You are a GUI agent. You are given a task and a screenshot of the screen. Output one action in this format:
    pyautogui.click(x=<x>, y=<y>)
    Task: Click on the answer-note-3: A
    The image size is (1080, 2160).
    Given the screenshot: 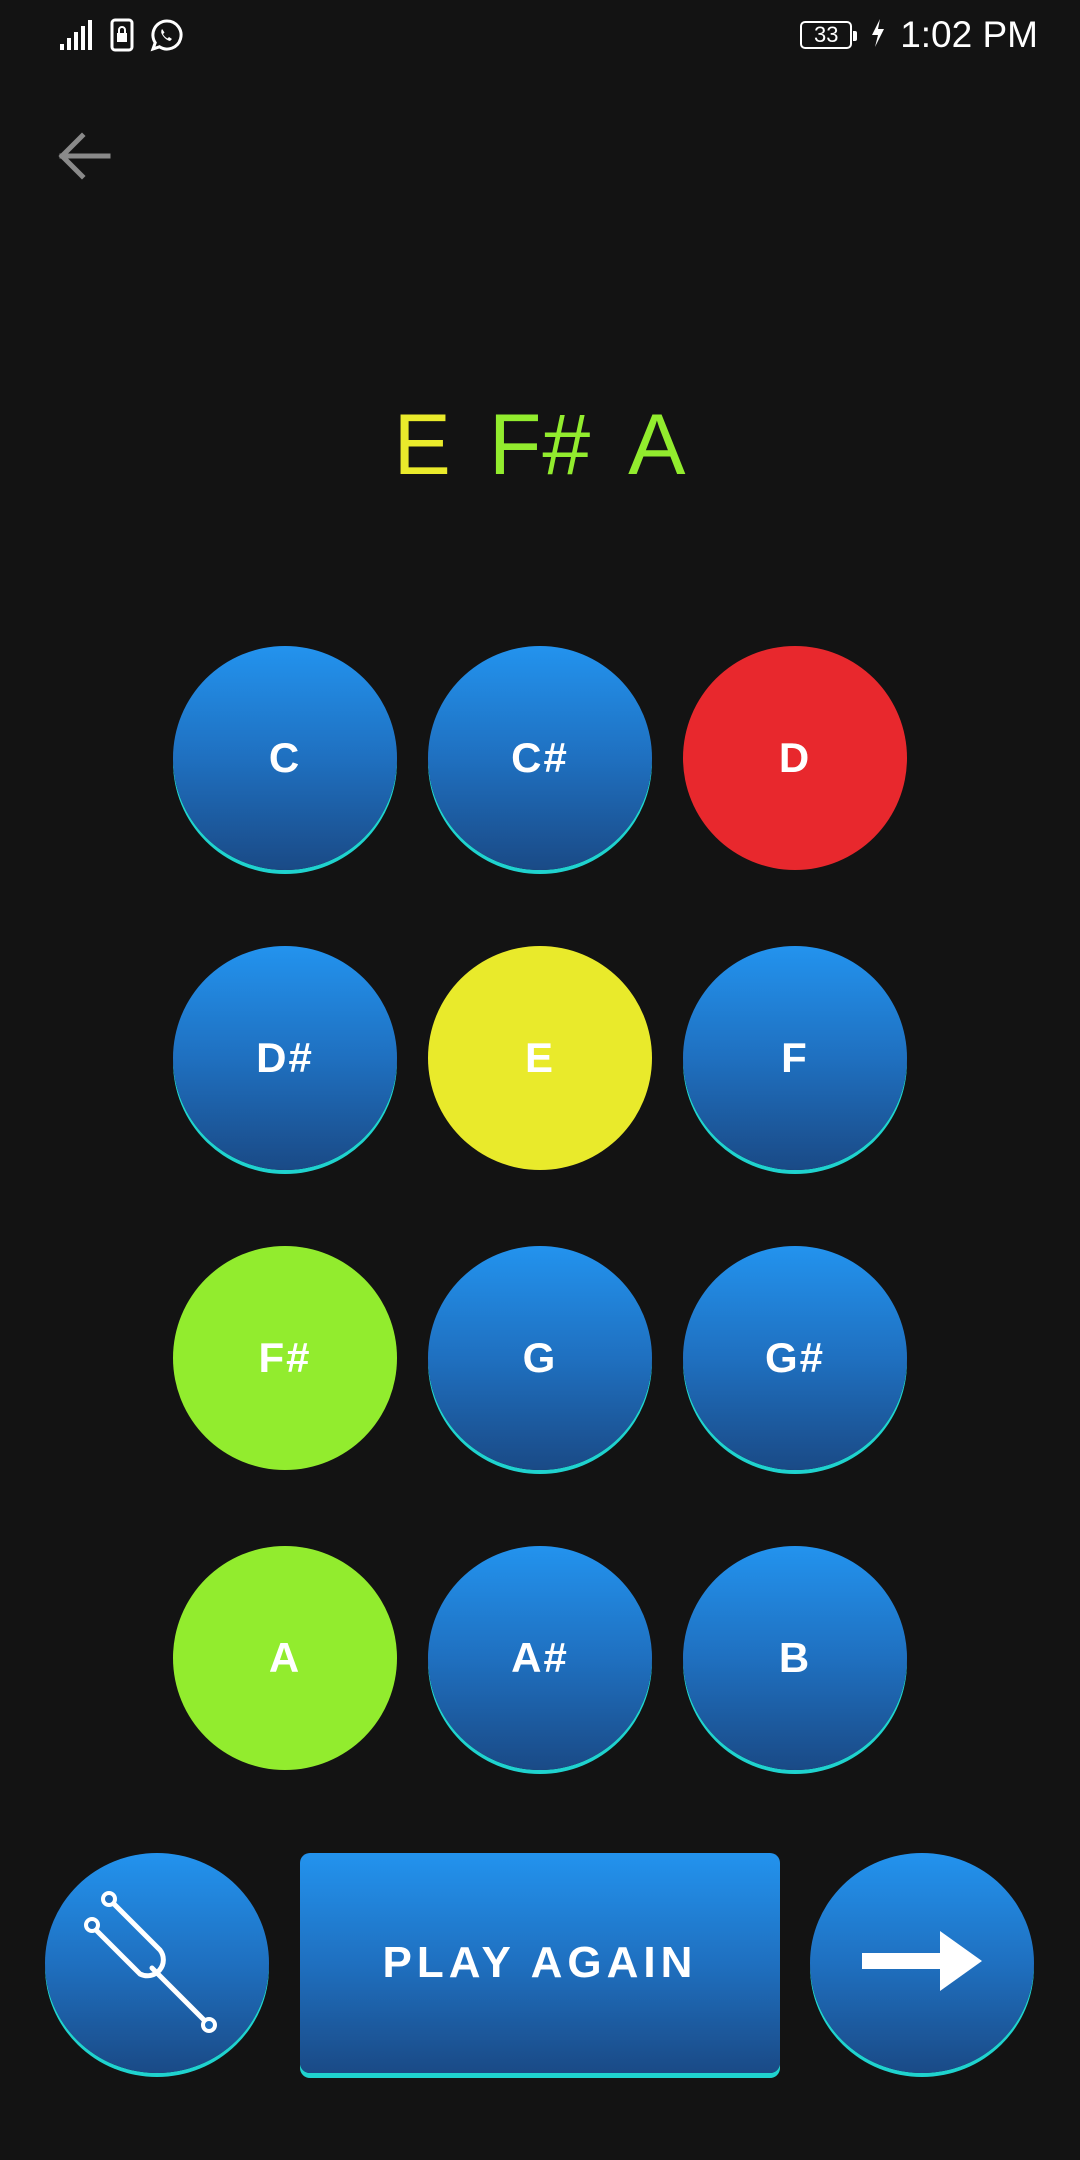 What is the action you would take?
    pyautogui.click(x=657, y=445)
    